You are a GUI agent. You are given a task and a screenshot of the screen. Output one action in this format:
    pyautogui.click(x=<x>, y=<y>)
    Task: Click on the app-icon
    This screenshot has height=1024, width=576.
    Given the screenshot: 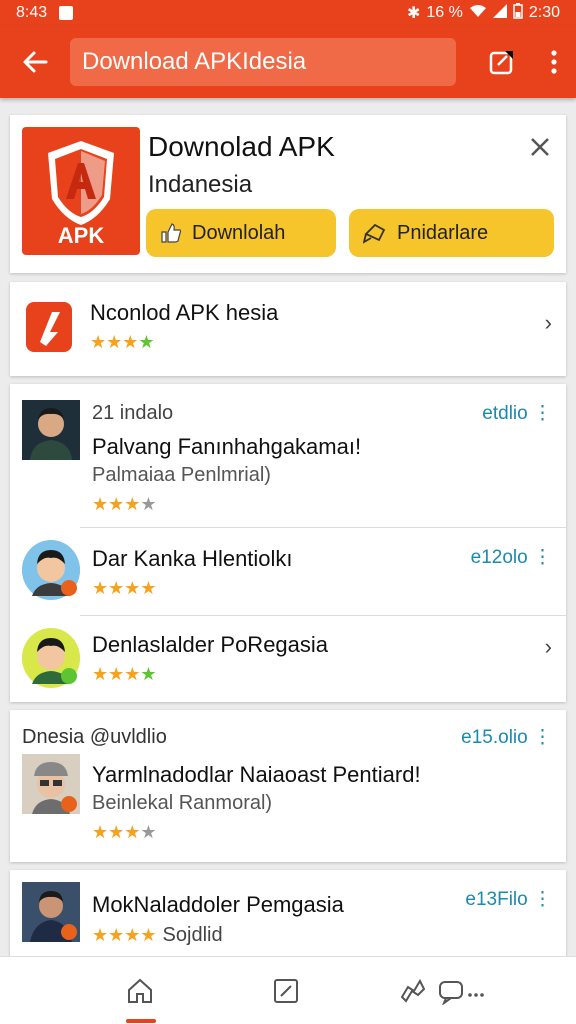 What is the action you would take?
    pyautogui.click(x=50, y=329)
    